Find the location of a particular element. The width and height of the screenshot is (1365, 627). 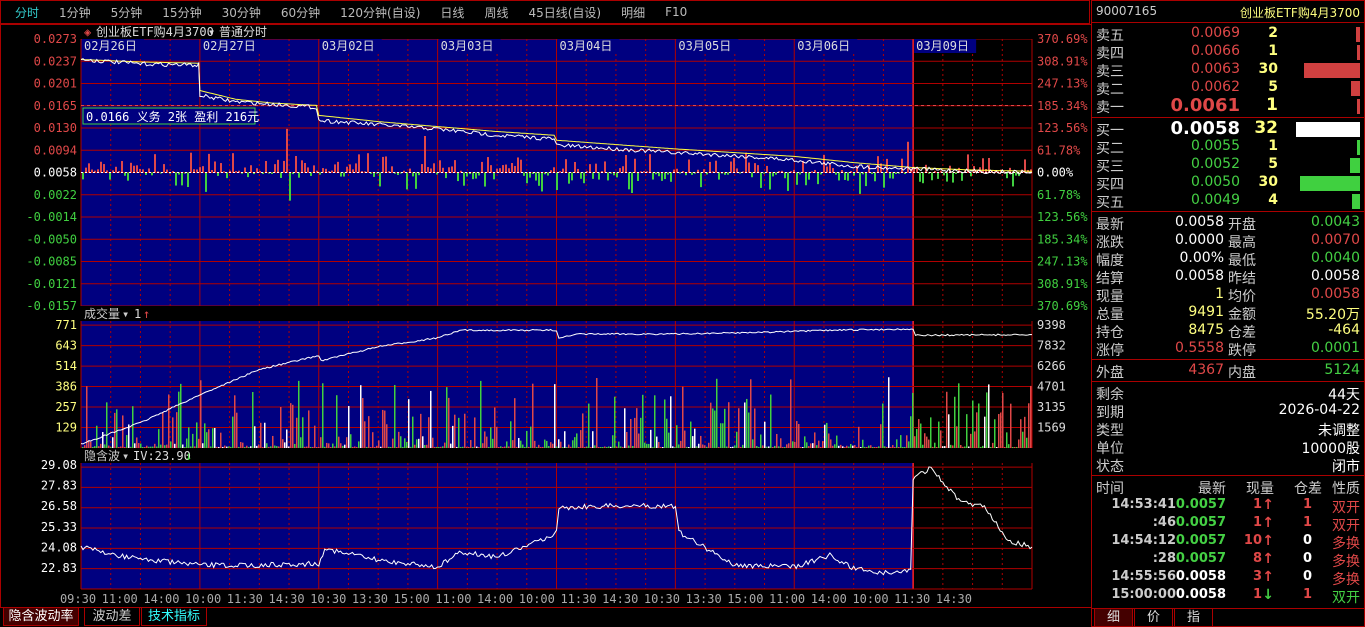

tab-10: 明细 is located at coordinates (633, 12).